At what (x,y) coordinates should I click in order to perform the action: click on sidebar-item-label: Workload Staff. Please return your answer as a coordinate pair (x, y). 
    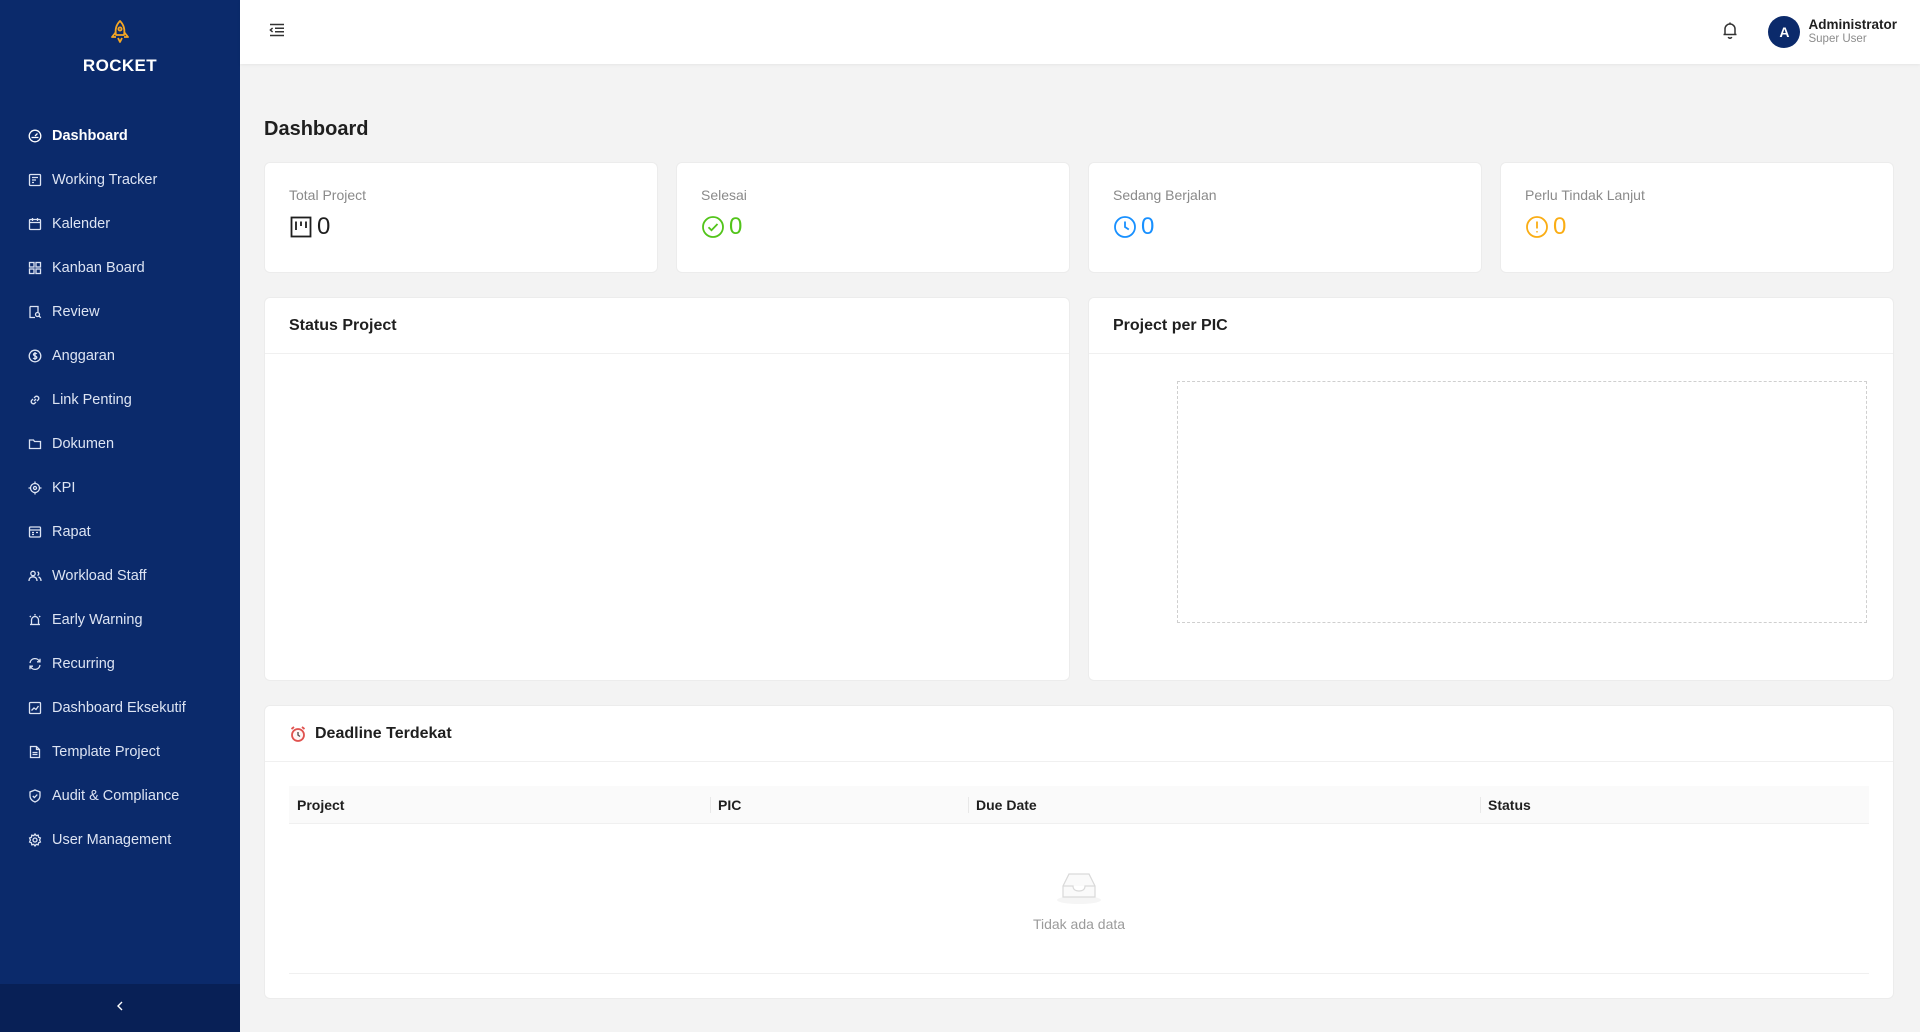
    Looking at the image, I should click on (99, 576).